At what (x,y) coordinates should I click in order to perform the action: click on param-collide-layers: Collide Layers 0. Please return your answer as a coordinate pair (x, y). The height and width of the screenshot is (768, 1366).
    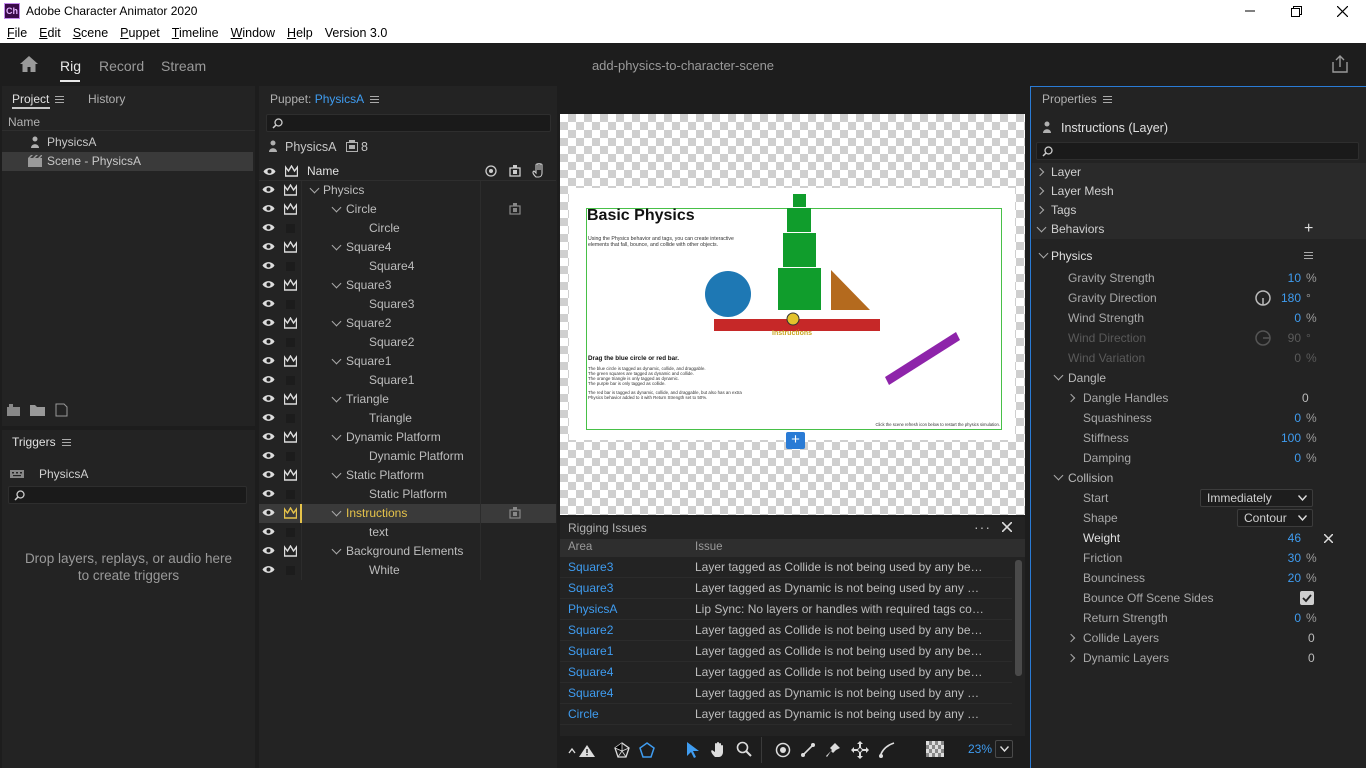
    Looking at the image, I should click on (1199, 638).